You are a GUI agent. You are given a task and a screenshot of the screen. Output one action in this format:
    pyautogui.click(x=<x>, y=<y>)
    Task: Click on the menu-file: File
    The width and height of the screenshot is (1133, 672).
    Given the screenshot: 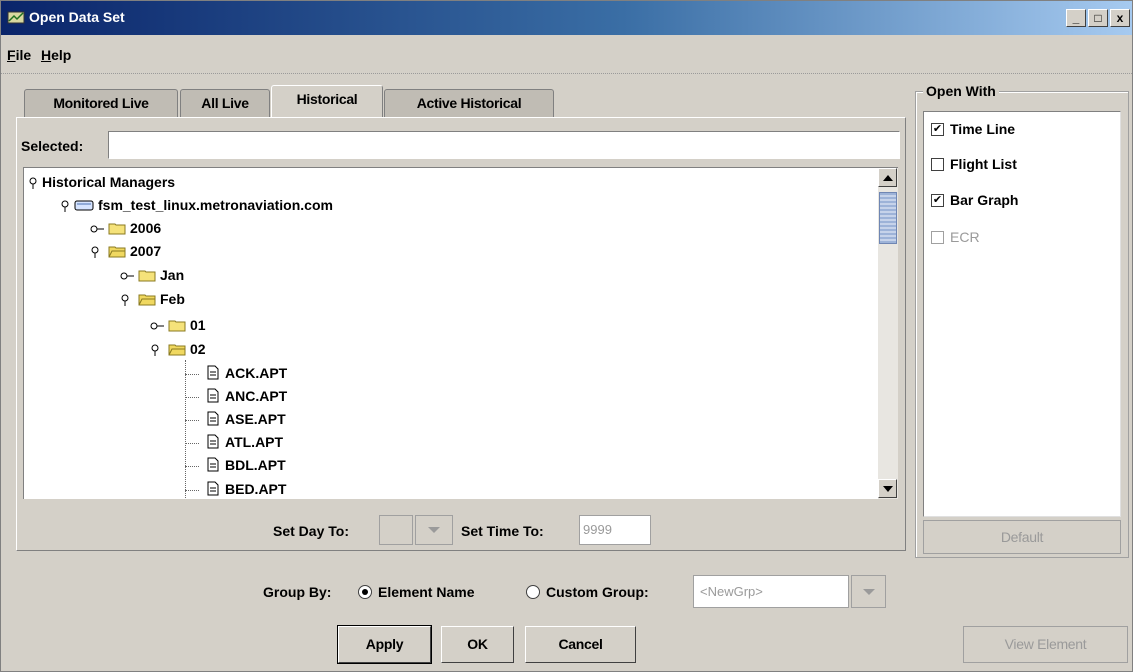 What is the action you would take?
    pyautogui.click(x=19, y=55)
    